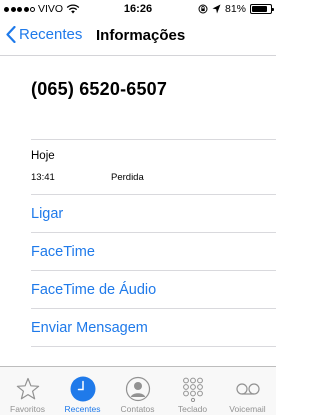  Describe the element at coordinates (99, 89) in the screenshot. I see `phone-number: (065) 6520-6507` at that location.